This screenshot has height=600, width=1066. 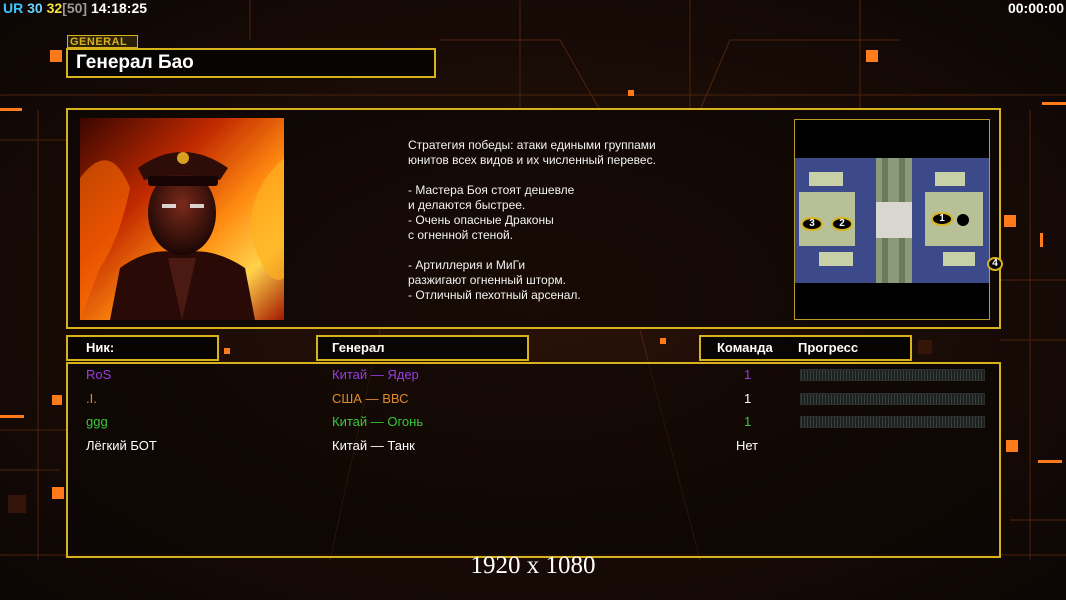 I want to click on header-nick: Ник:, so click(x=142, y=348).